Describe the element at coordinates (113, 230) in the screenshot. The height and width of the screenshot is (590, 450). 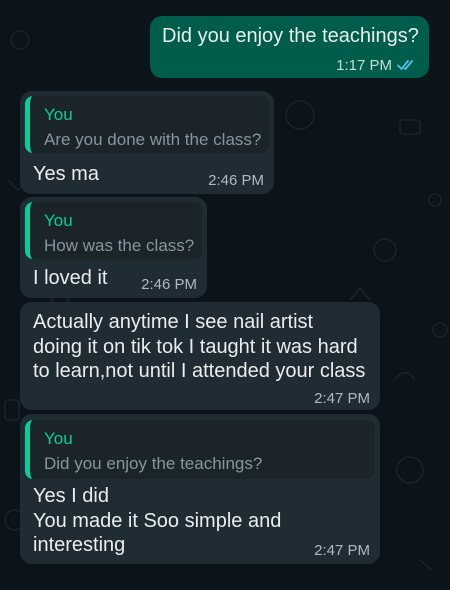
I see `quoted-message: You How was the class?` at that location.